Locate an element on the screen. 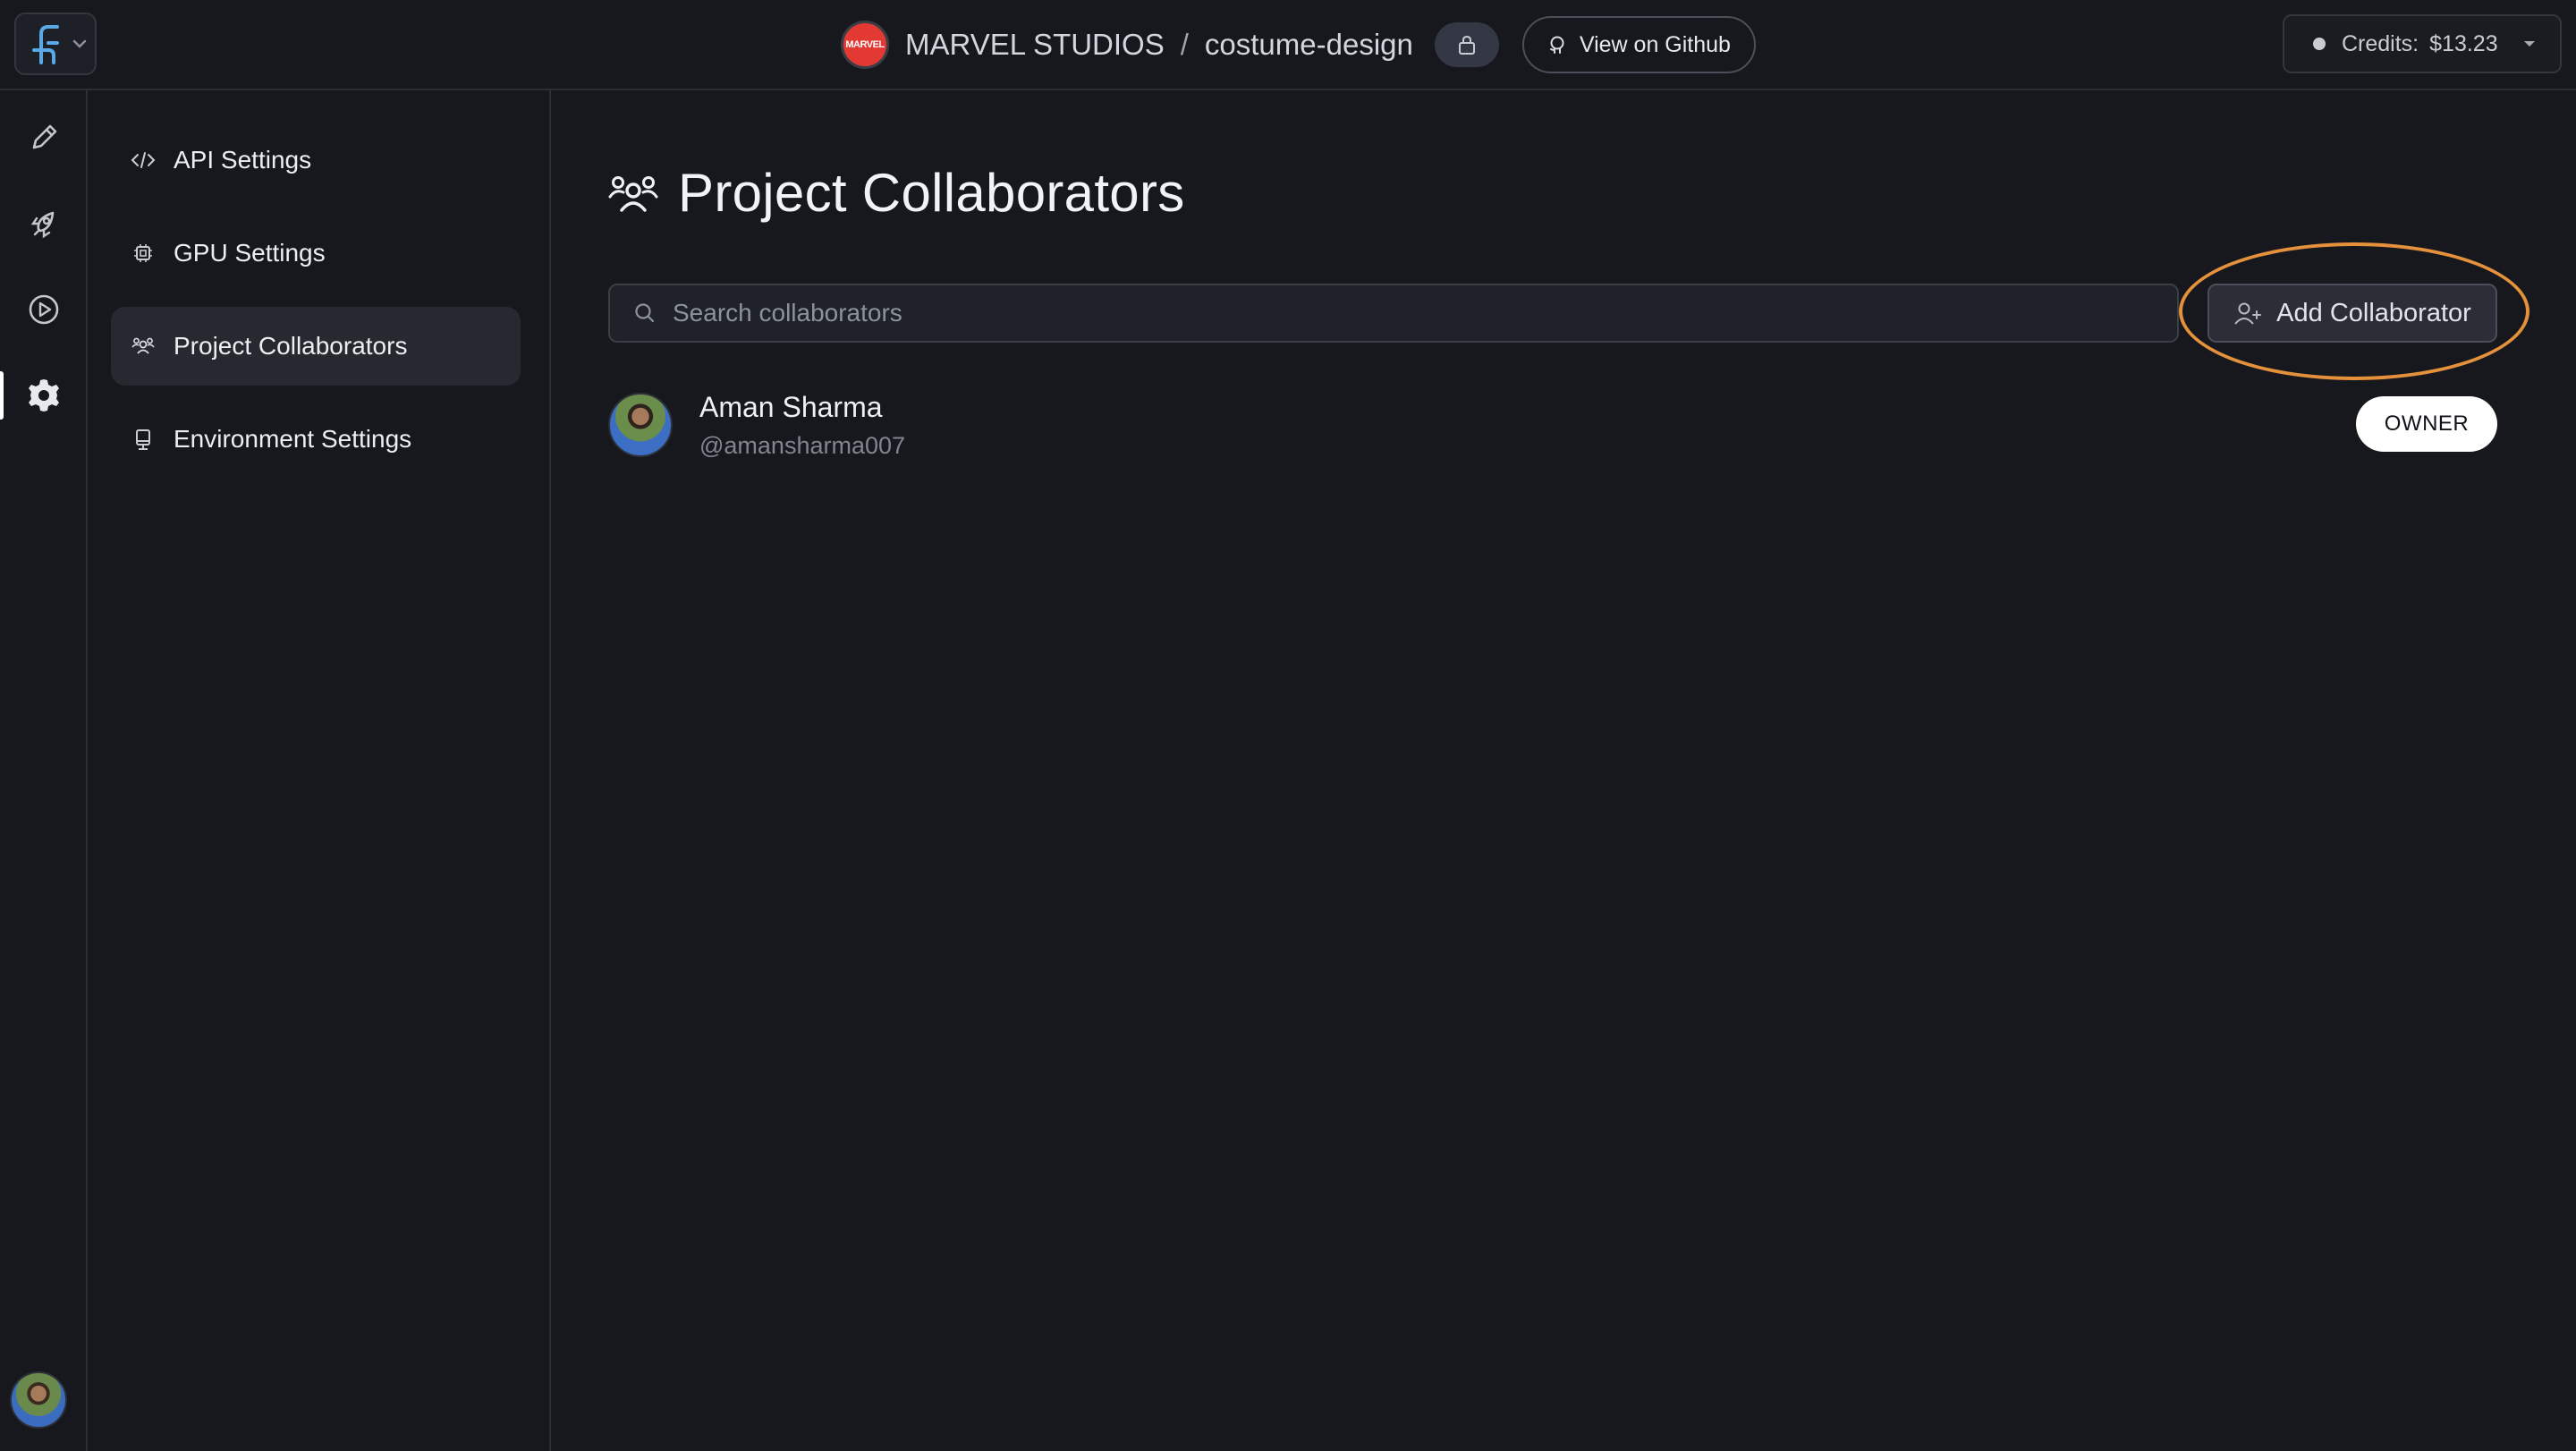 Image resolution: width=2576 pixels, height=1451 pixels. add-collaborator-button: Add Collaborator is located at coordinates (2352, 313).